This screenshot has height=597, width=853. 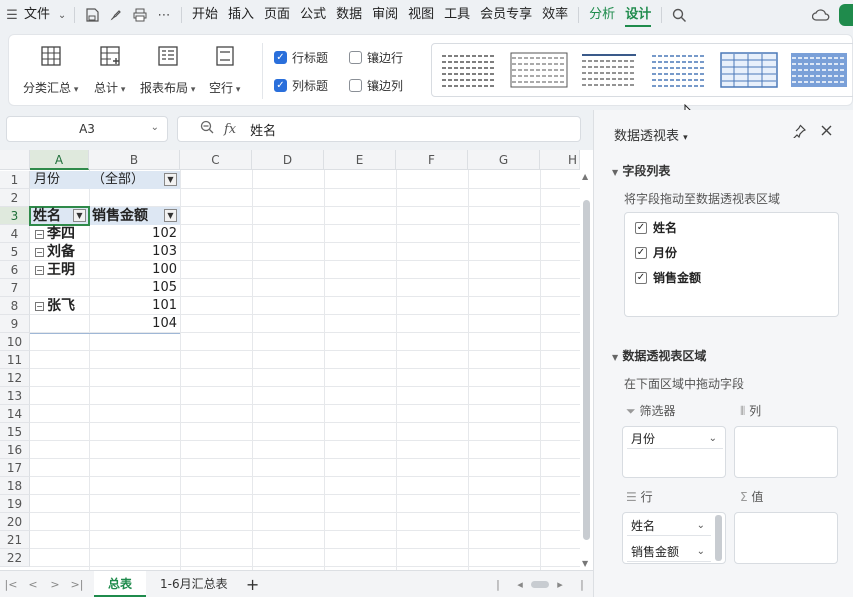 What do you see at coordinates (540, 584) in the screenshot?
I see `horizontal-scroll-thumb` at bounding box center [540, 584].